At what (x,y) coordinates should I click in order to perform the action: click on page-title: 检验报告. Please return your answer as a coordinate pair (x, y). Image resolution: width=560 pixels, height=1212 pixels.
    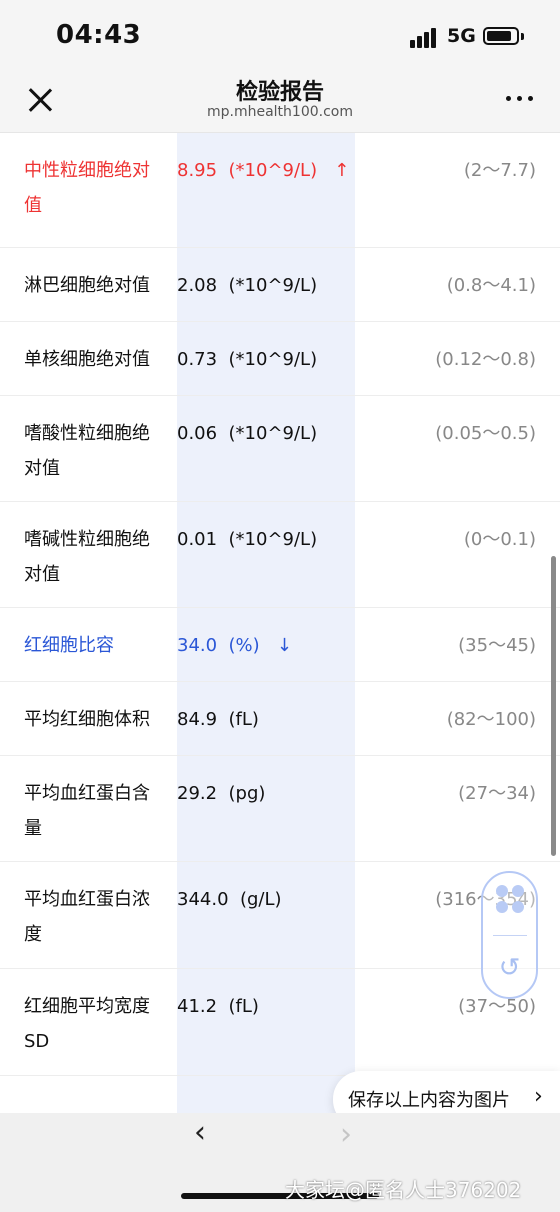
    Looking at the image, I should click on (279, 92).